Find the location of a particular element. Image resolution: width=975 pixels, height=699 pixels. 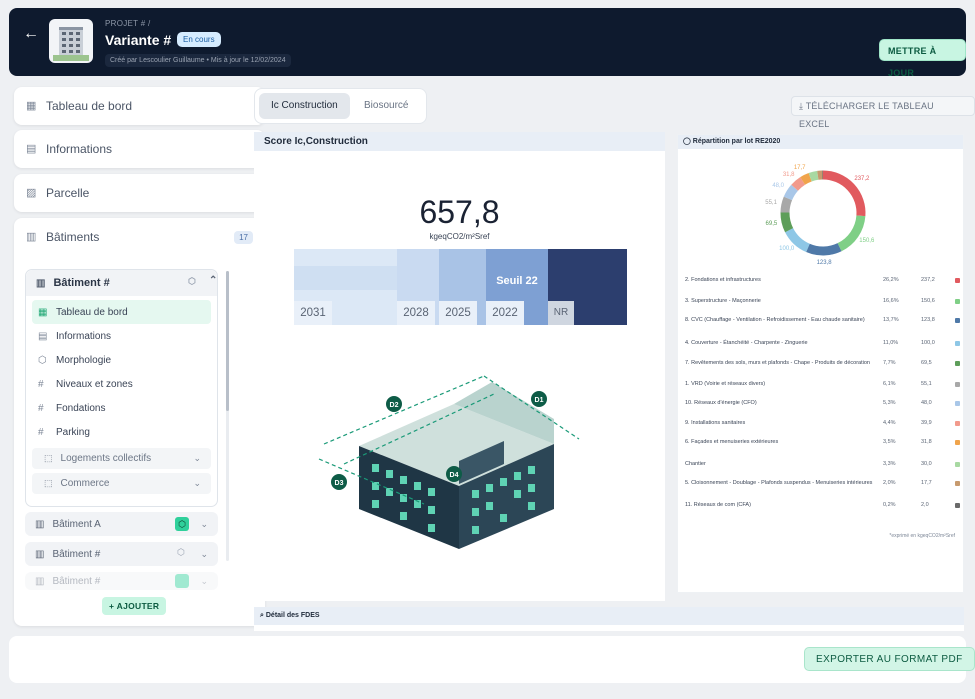

score-title: Score Ic,Construction is located at coordinates (459, 141).